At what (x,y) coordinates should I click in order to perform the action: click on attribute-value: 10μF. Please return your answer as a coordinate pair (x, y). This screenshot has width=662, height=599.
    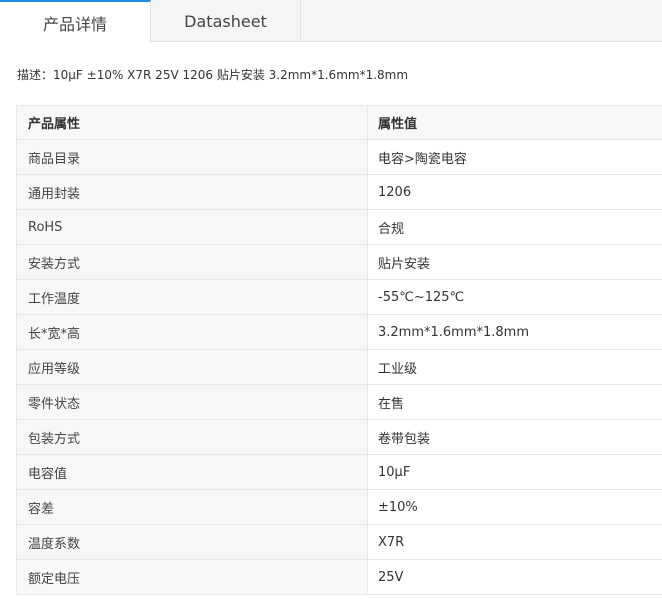
    Looking at the image, I should click on (394, 472).